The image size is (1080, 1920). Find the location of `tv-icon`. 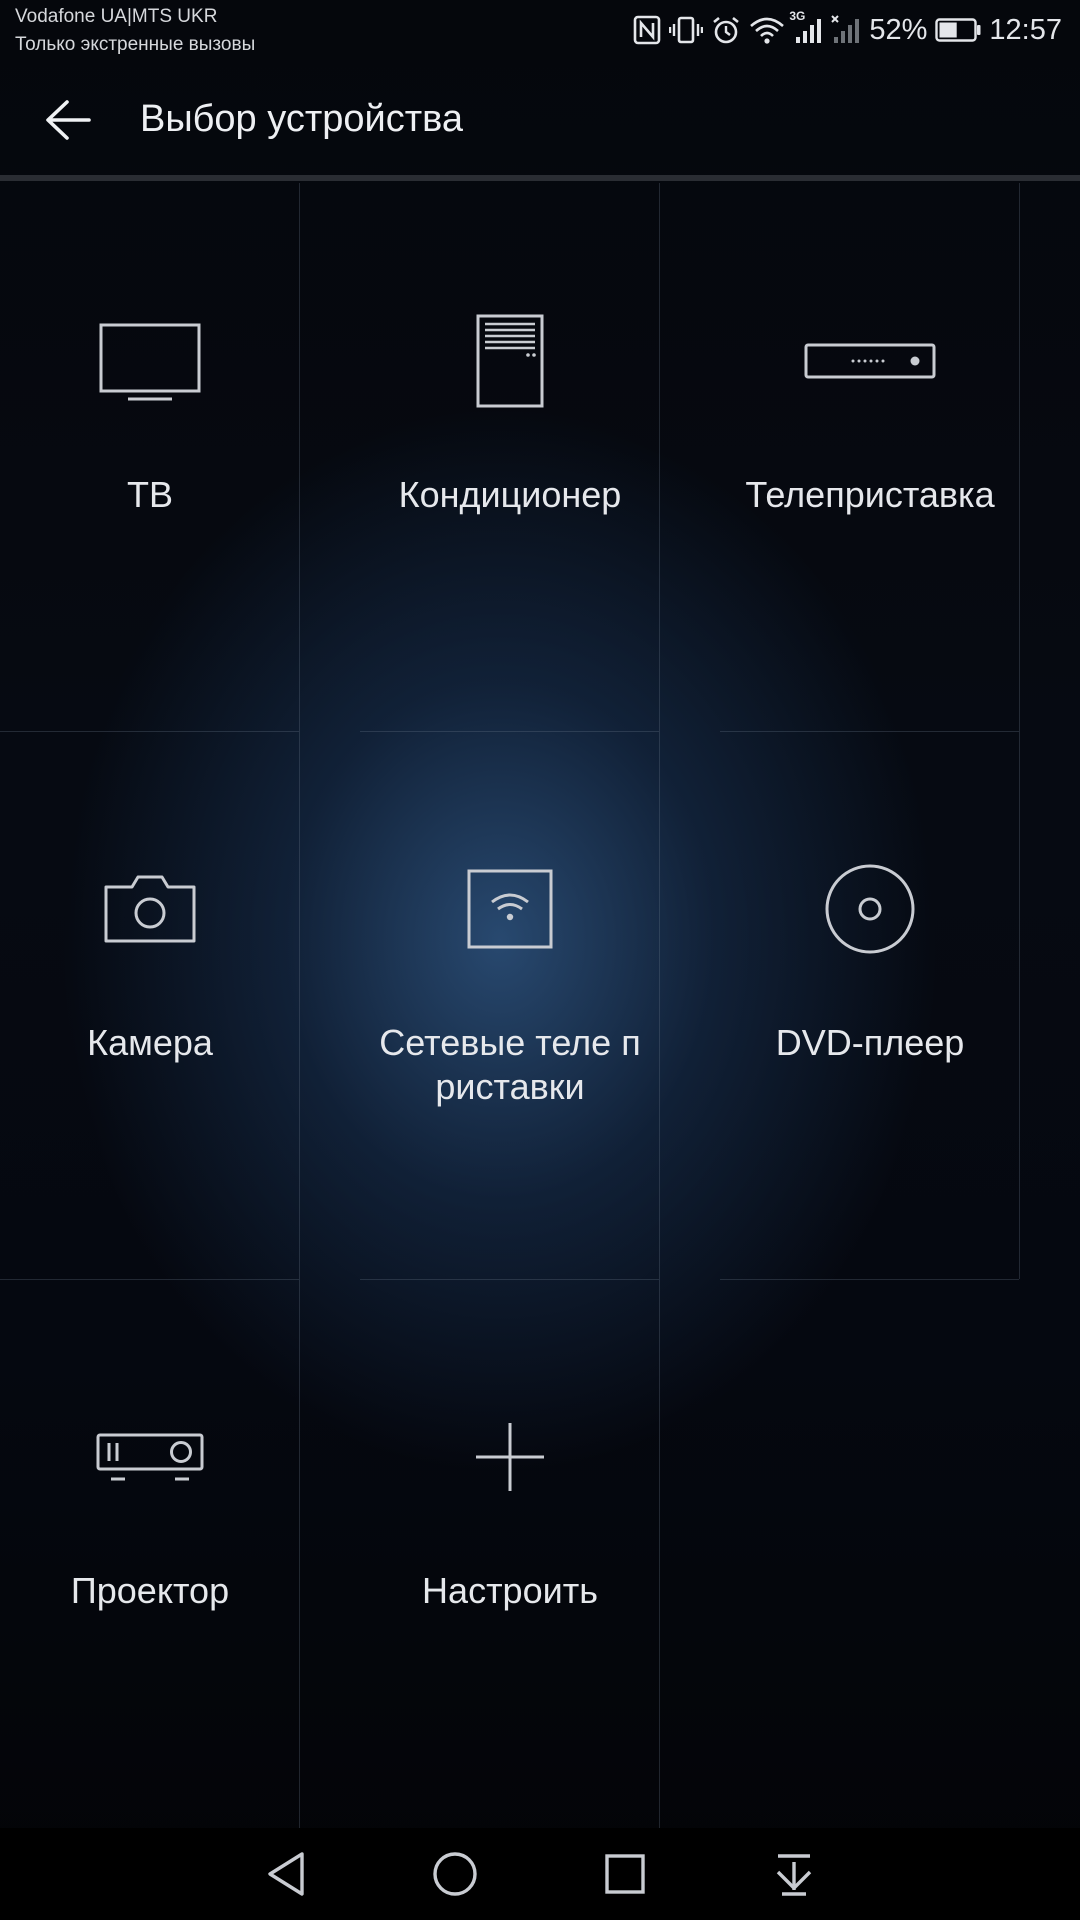

tv-icon is located at coordinates (150, 361).